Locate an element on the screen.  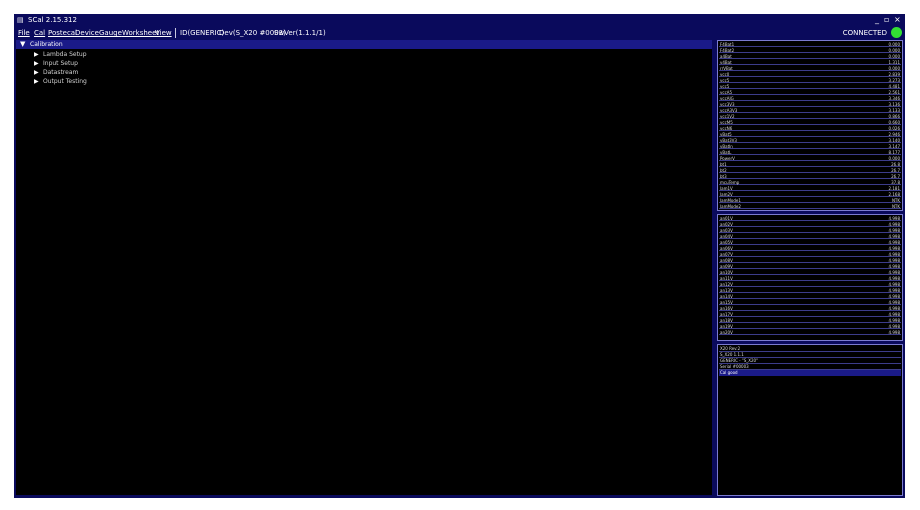
sensor-row: a4Bat 0.000 is located at coordinates (810, 56).